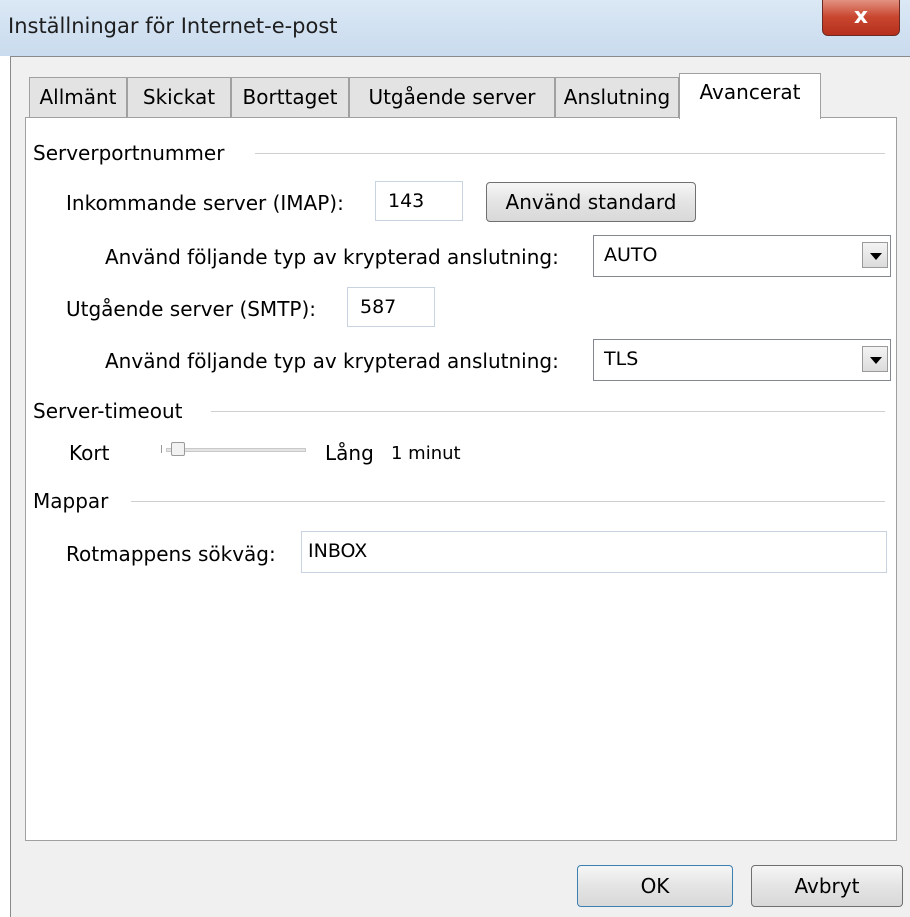 The width and height of the screenshot is (910, 917). Describe the element at coordinates (205, 203) in the screenshot. I see `incoming-server-label: Inkommande server (IMAP):` at that location.